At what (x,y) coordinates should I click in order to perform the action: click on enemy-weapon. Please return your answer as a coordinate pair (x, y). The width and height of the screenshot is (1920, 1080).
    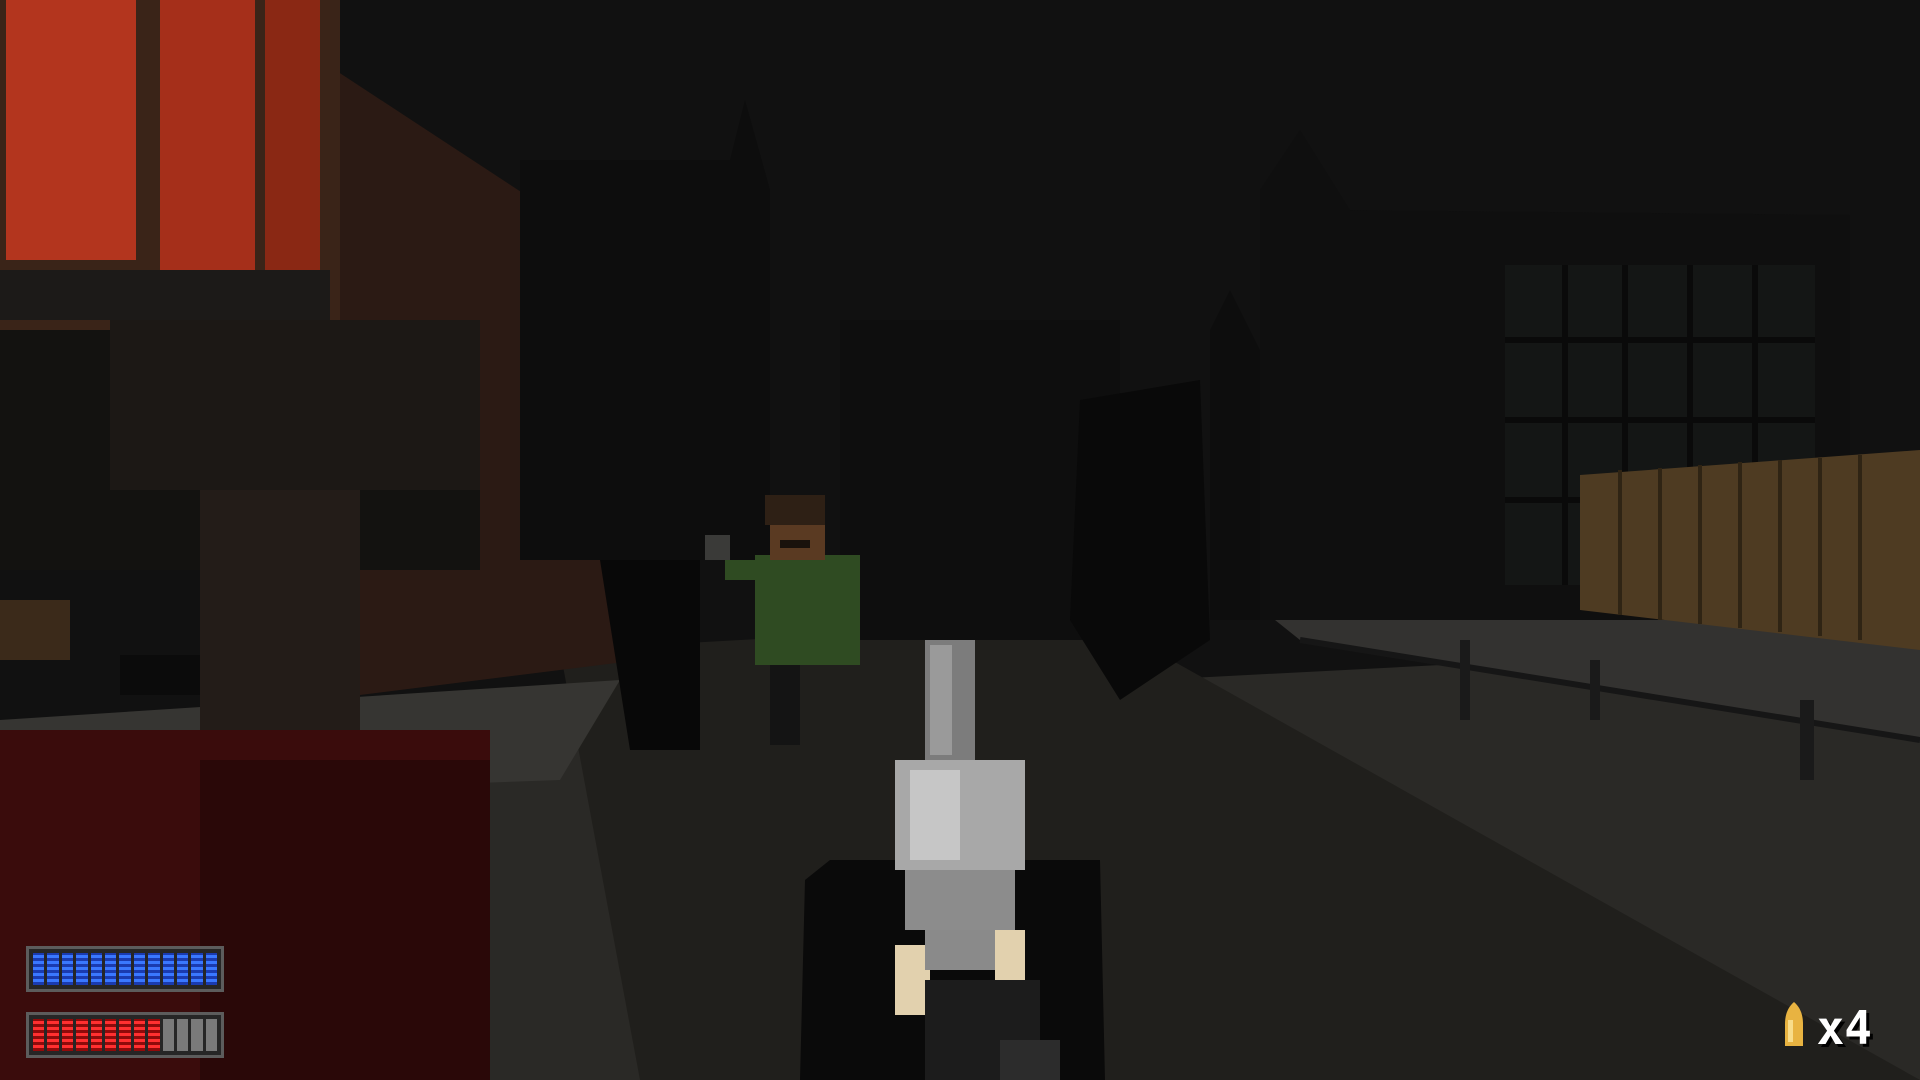
    Looking at the image, I should click on (717, 547).